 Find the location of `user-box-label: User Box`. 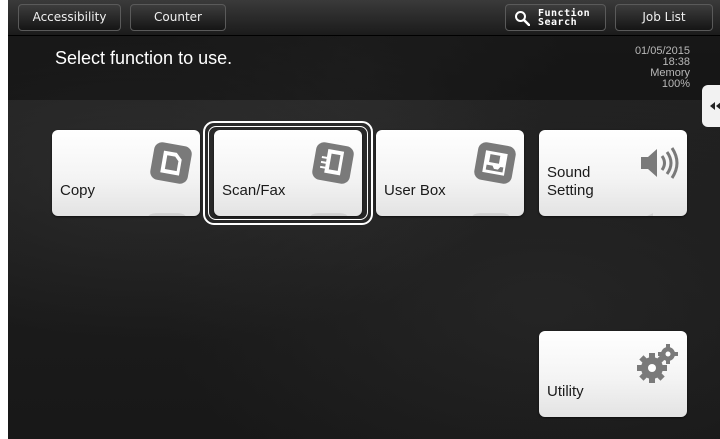

user-box-label: User Box is located at coordinates (415, 190).